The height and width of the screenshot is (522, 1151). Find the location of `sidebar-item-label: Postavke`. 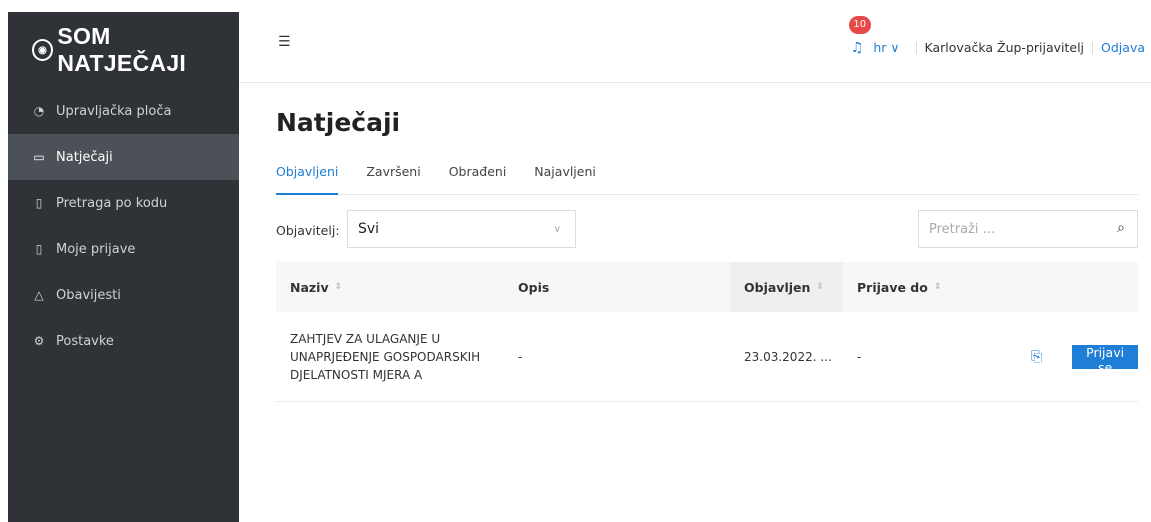

sidebar-item-label: Postavke is located at coordinates (85, 341).